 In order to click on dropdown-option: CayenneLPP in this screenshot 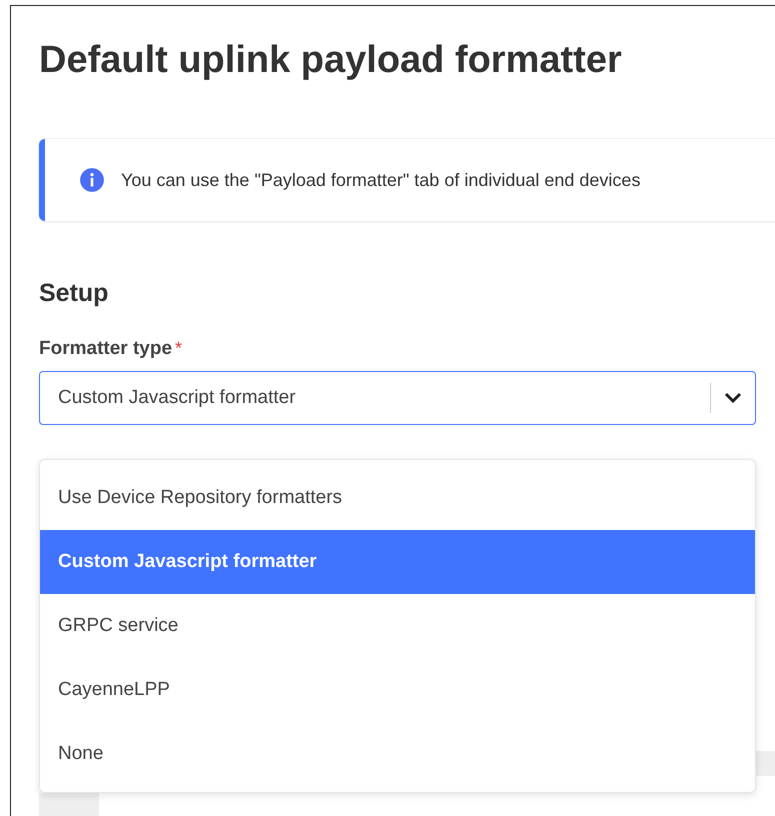, I will do `click(397, 690)`.